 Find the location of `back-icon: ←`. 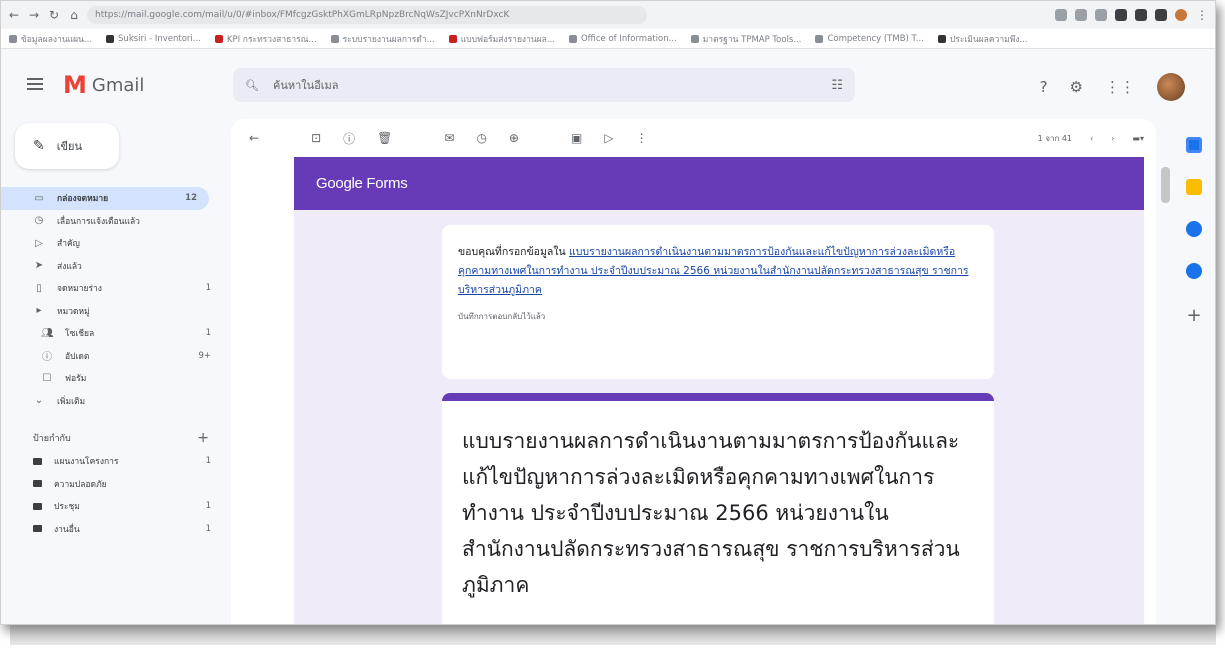

back-icon: ← is located at coordinates (14, 15).